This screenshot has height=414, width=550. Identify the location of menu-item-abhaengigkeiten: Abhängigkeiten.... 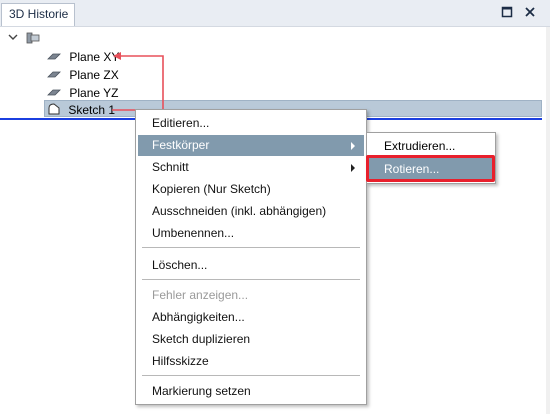
(251, 317).